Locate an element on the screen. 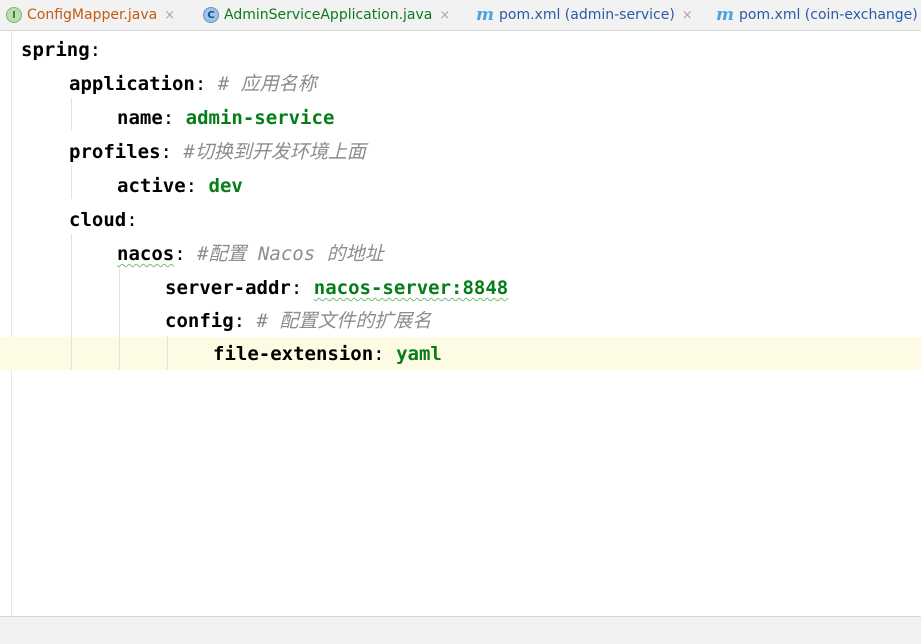 The width and height of the screenshot is (921, 644). tab-pom-admin-service: m pom.xml (admin-service) × is located at coordinates (584, 15).